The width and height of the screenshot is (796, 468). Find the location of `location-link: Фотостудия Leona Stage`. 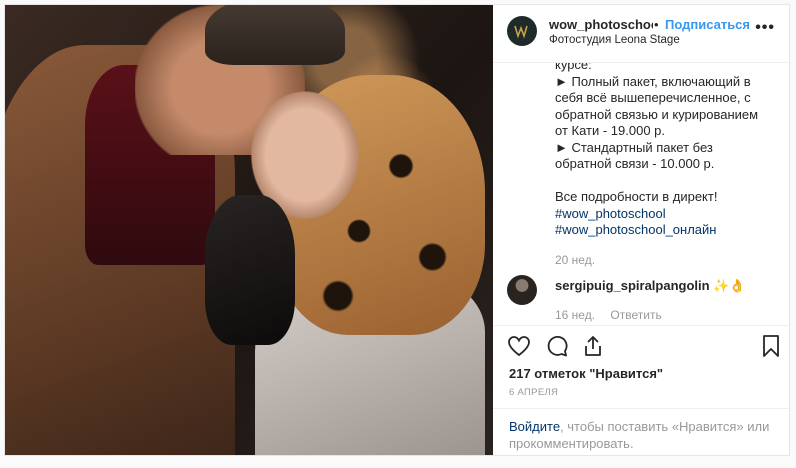

location-link: Фотостудия Leona Stage is located at coordinates (614, 40).